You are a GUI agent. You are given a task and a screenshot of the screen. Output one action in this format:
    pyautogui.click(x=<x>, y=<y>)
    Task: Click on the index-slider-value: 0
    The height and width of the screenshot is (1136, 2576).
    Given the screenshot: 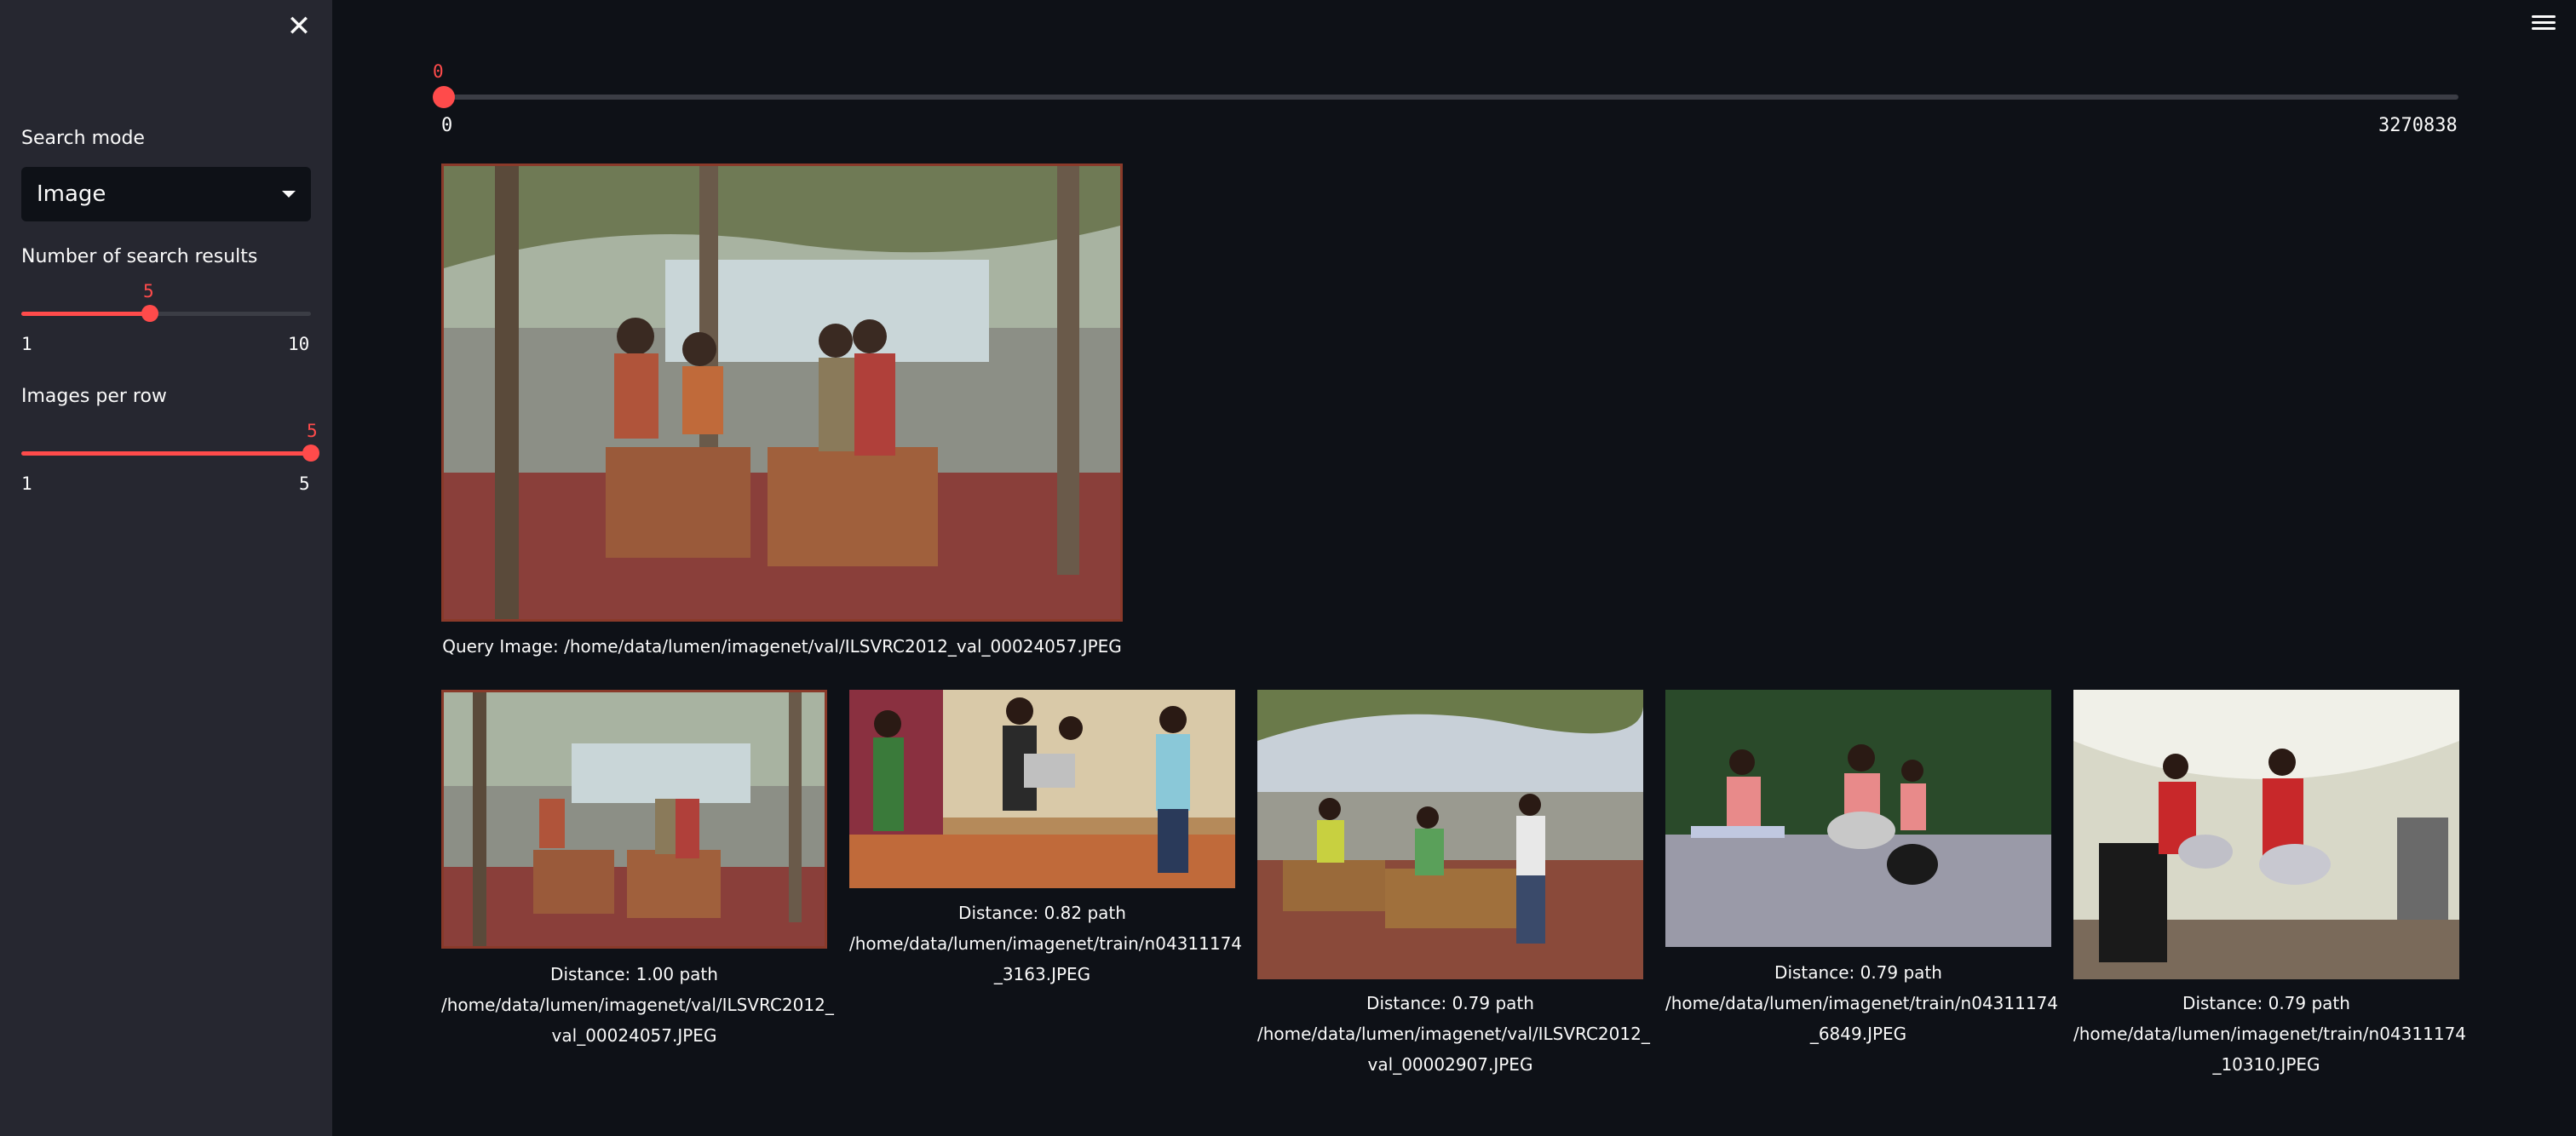 What is the action you would take?
    pyautogui.click(x=439, y=71)
    